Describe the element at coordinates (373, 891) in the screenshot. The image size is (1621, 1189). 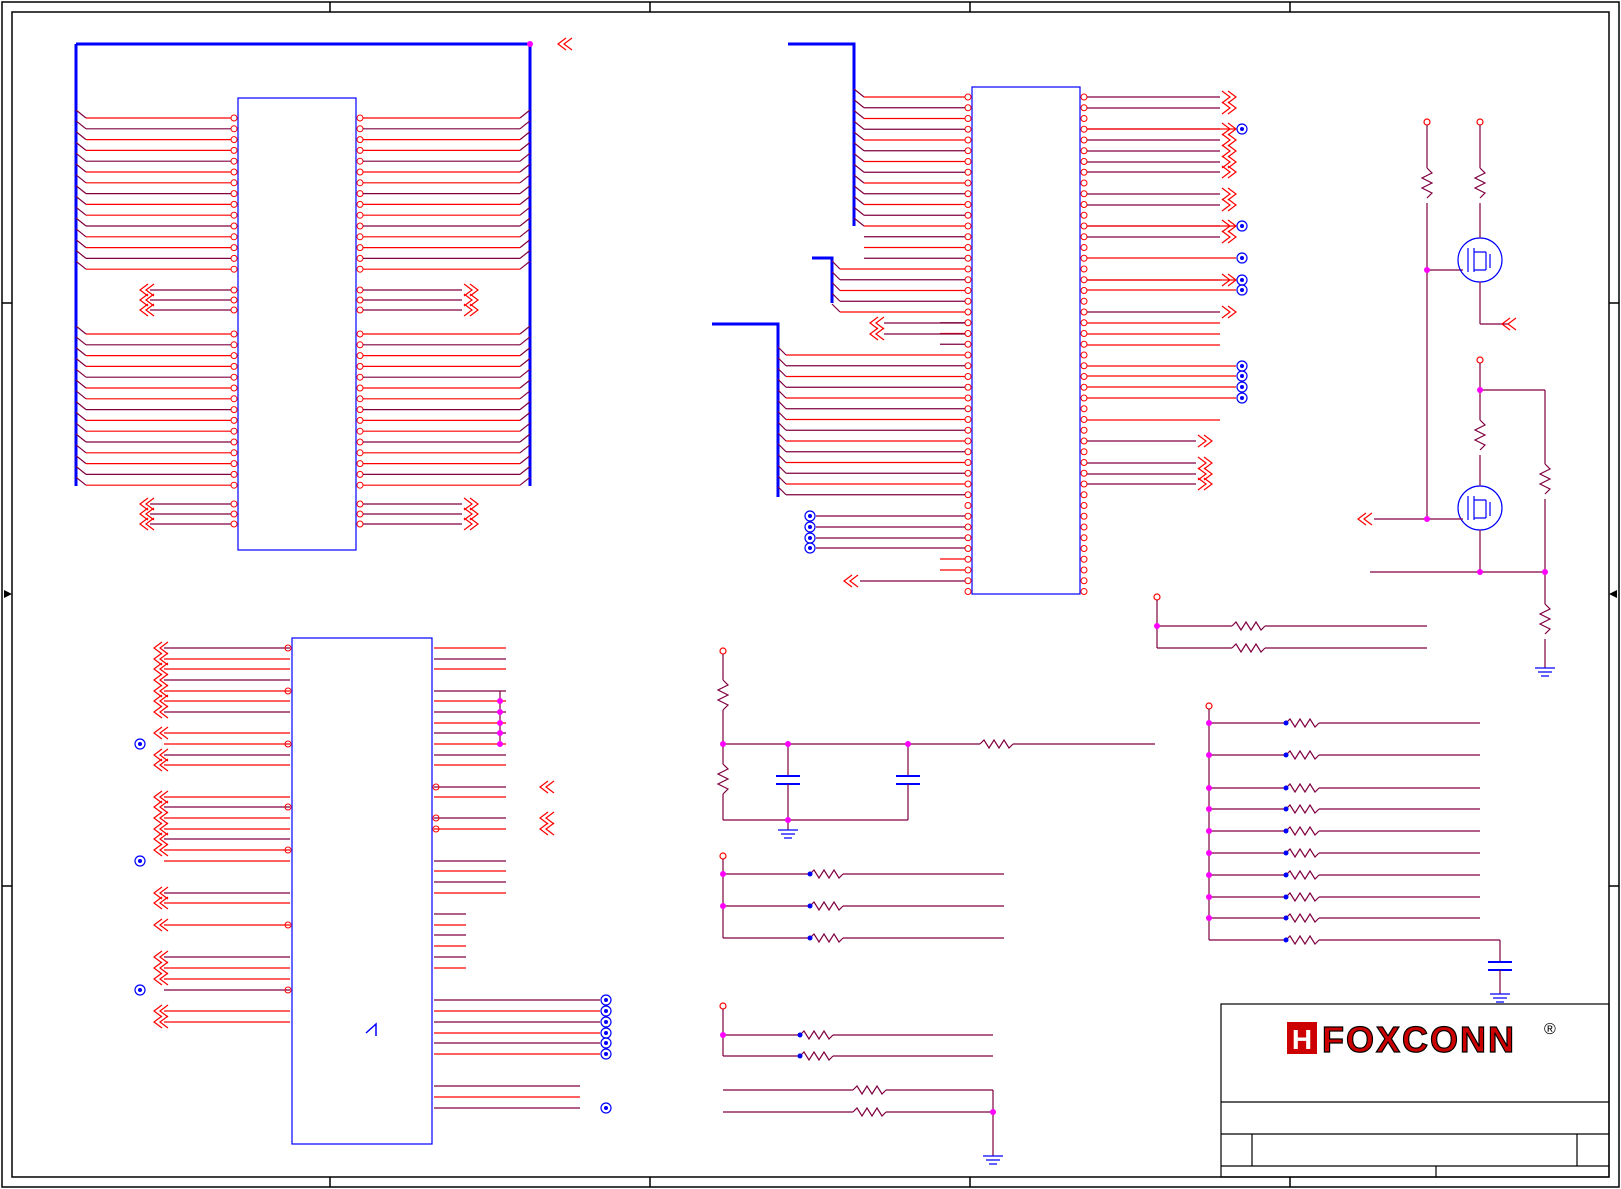
I see `ic-bottom-left` at that location.